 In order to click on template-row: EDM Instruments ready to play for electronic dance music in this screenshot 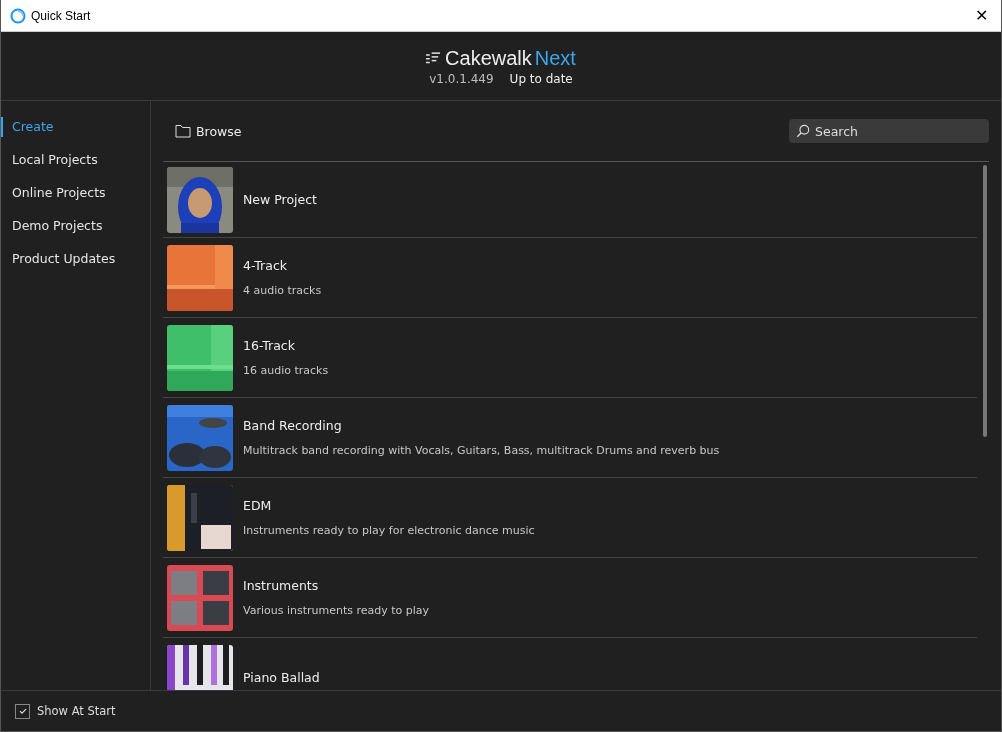, I will do `click(570, 518)`.